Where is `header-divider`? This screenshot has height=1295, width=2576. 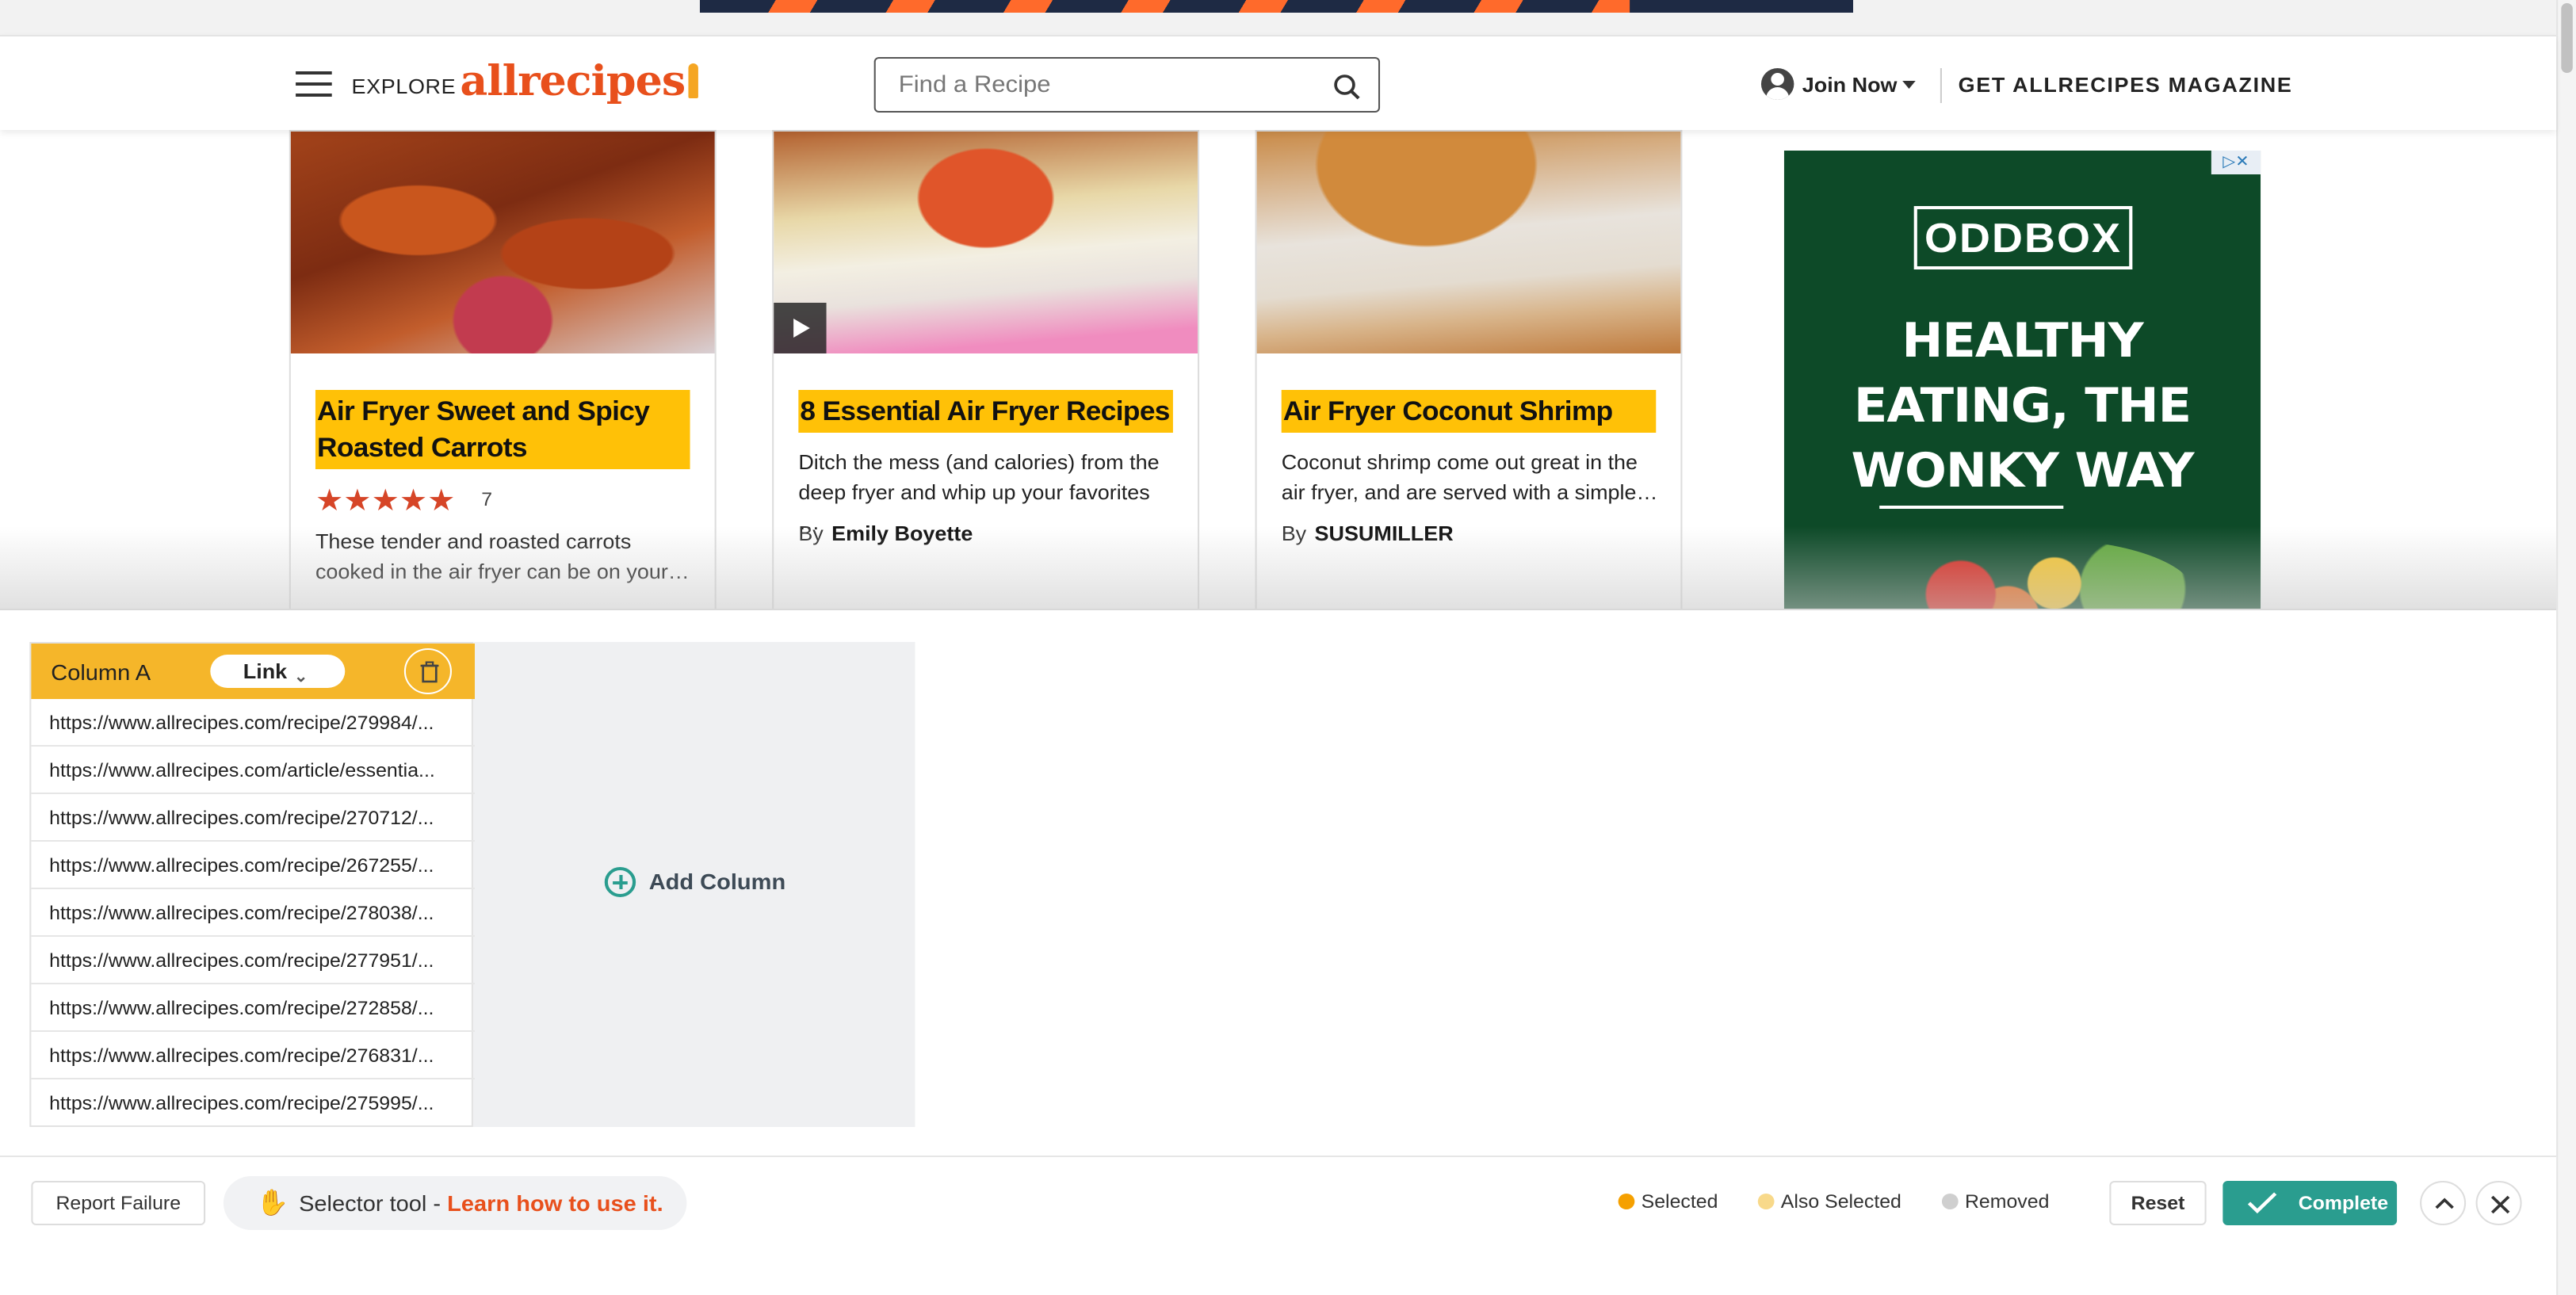 header-divider is located at coordinates (1941, 85).